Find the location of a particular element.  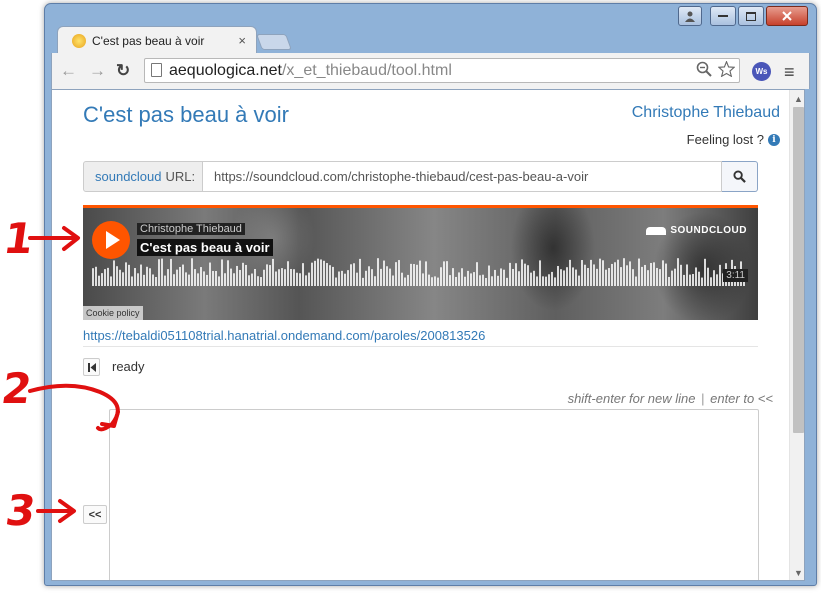

waveform is located at coordinates (420, 271).